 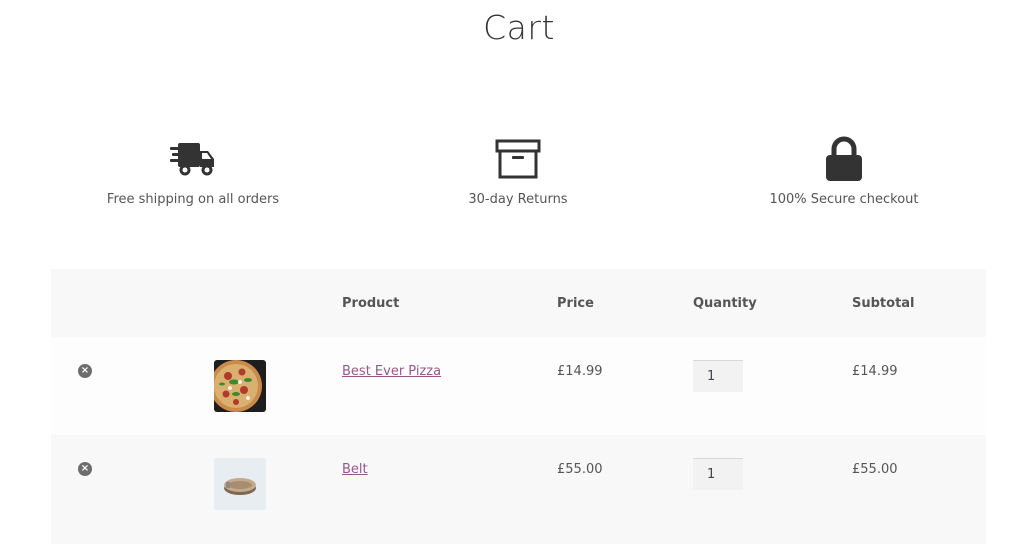 I want to click on pizza-image, so click(x=240, y=386).